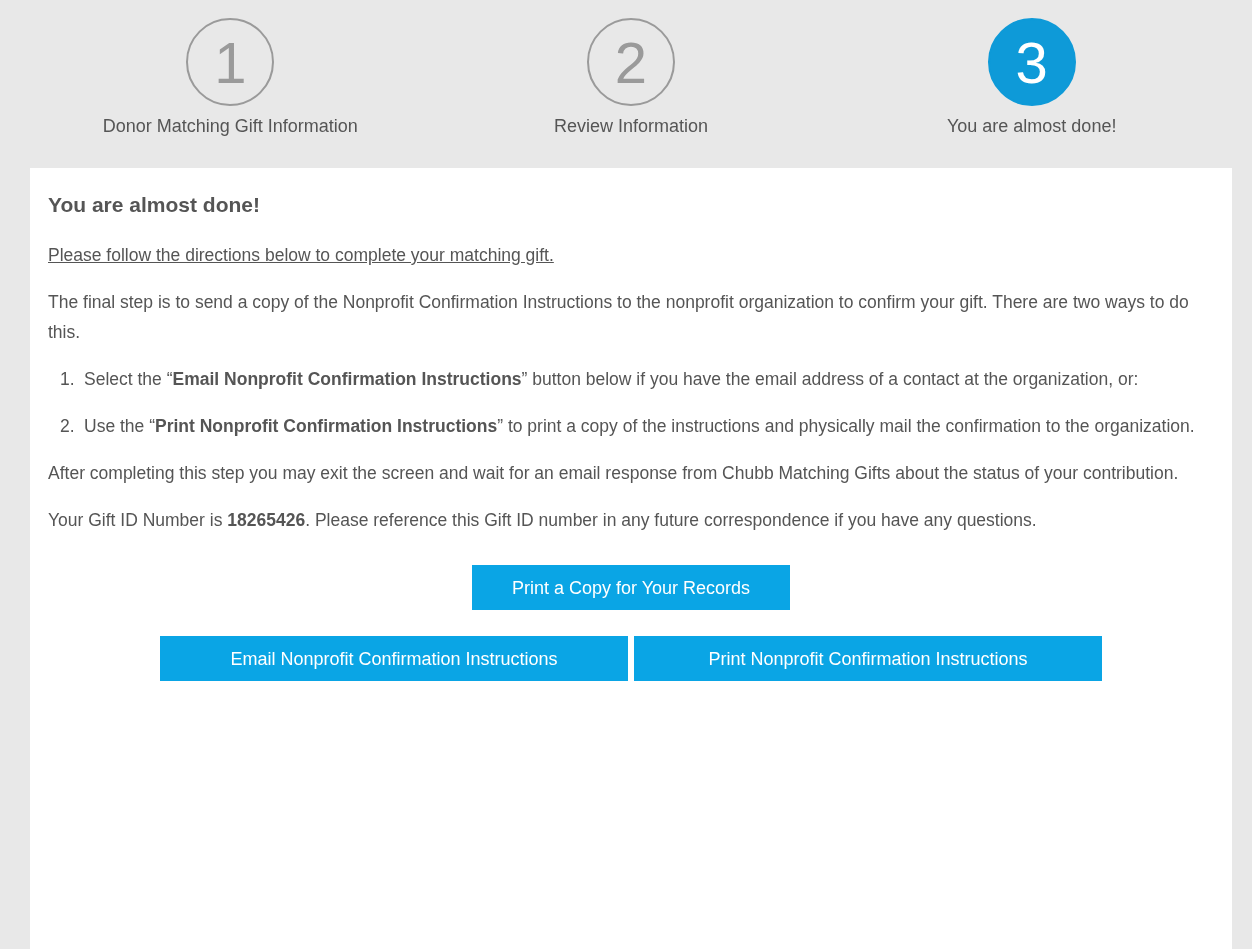 The image size is (1252, 949). I want to click on step-number: 3, so click(1031, 62).